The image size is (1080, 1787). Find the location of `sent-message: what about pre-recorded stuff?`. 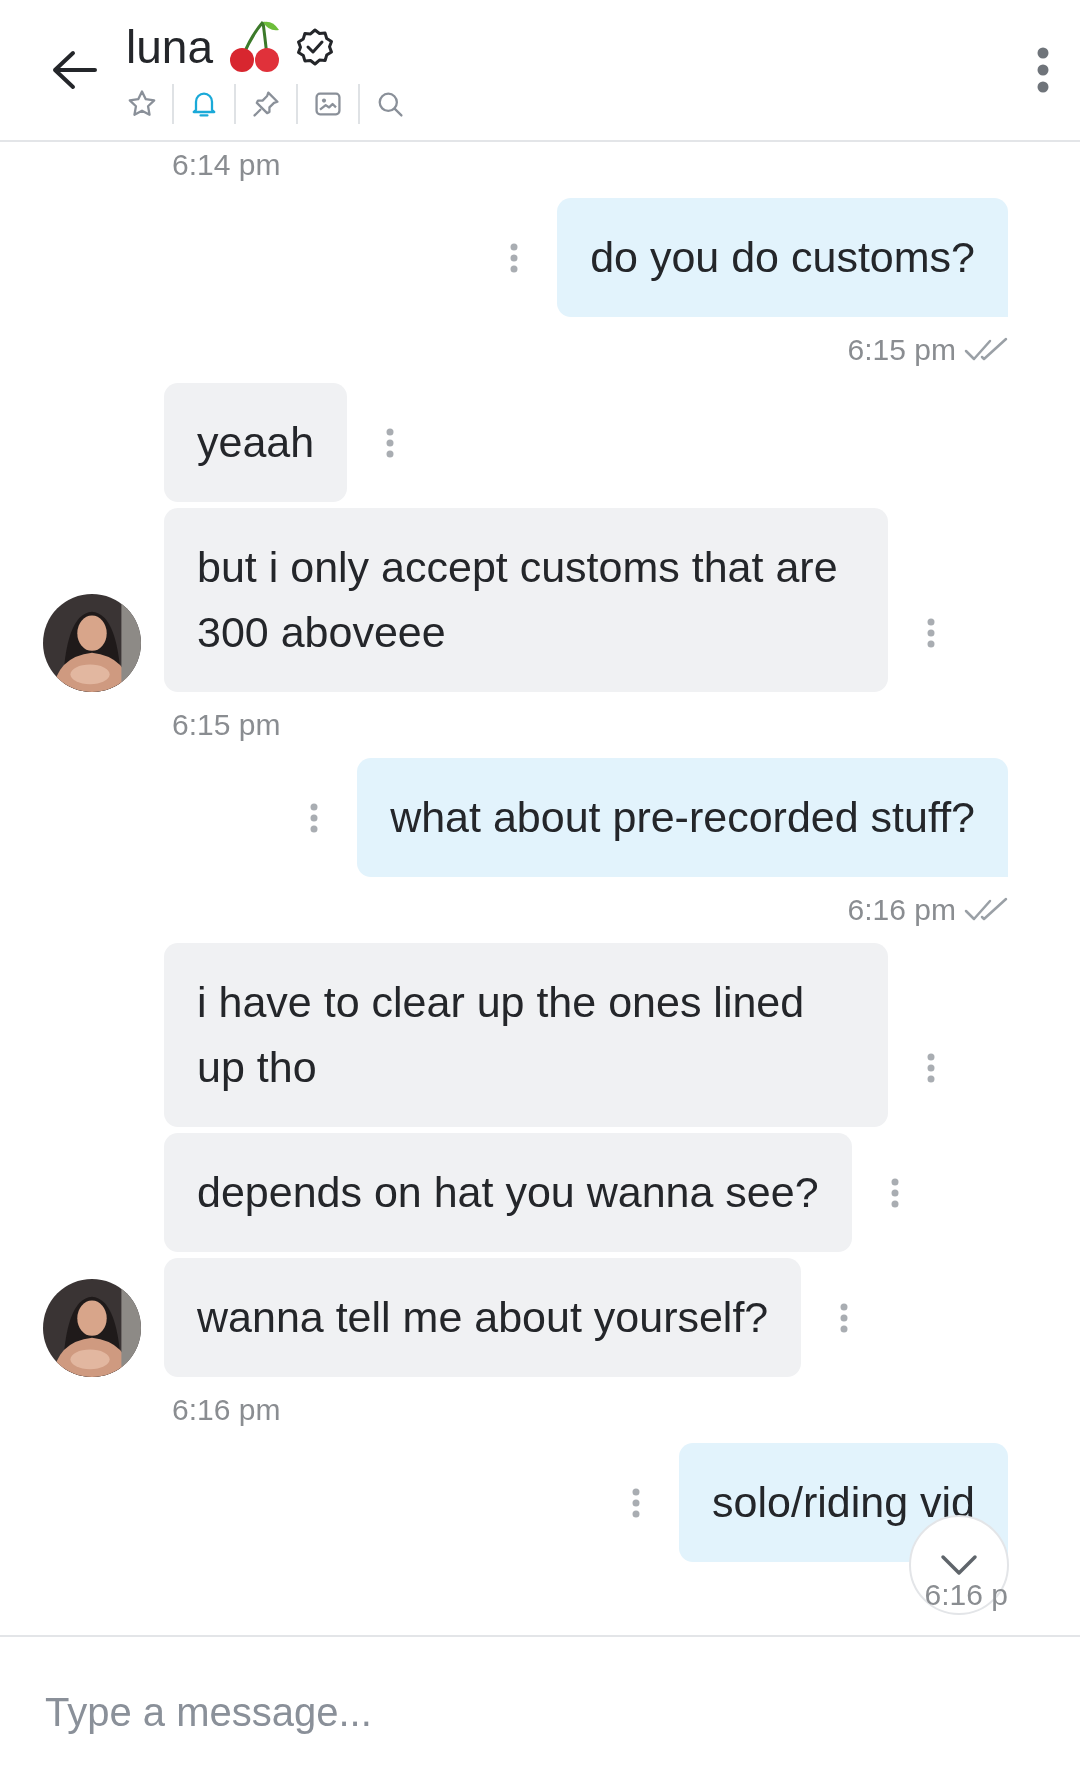

sent-message: what about pre-recorded stuff? is located at coordinates (682, 817).